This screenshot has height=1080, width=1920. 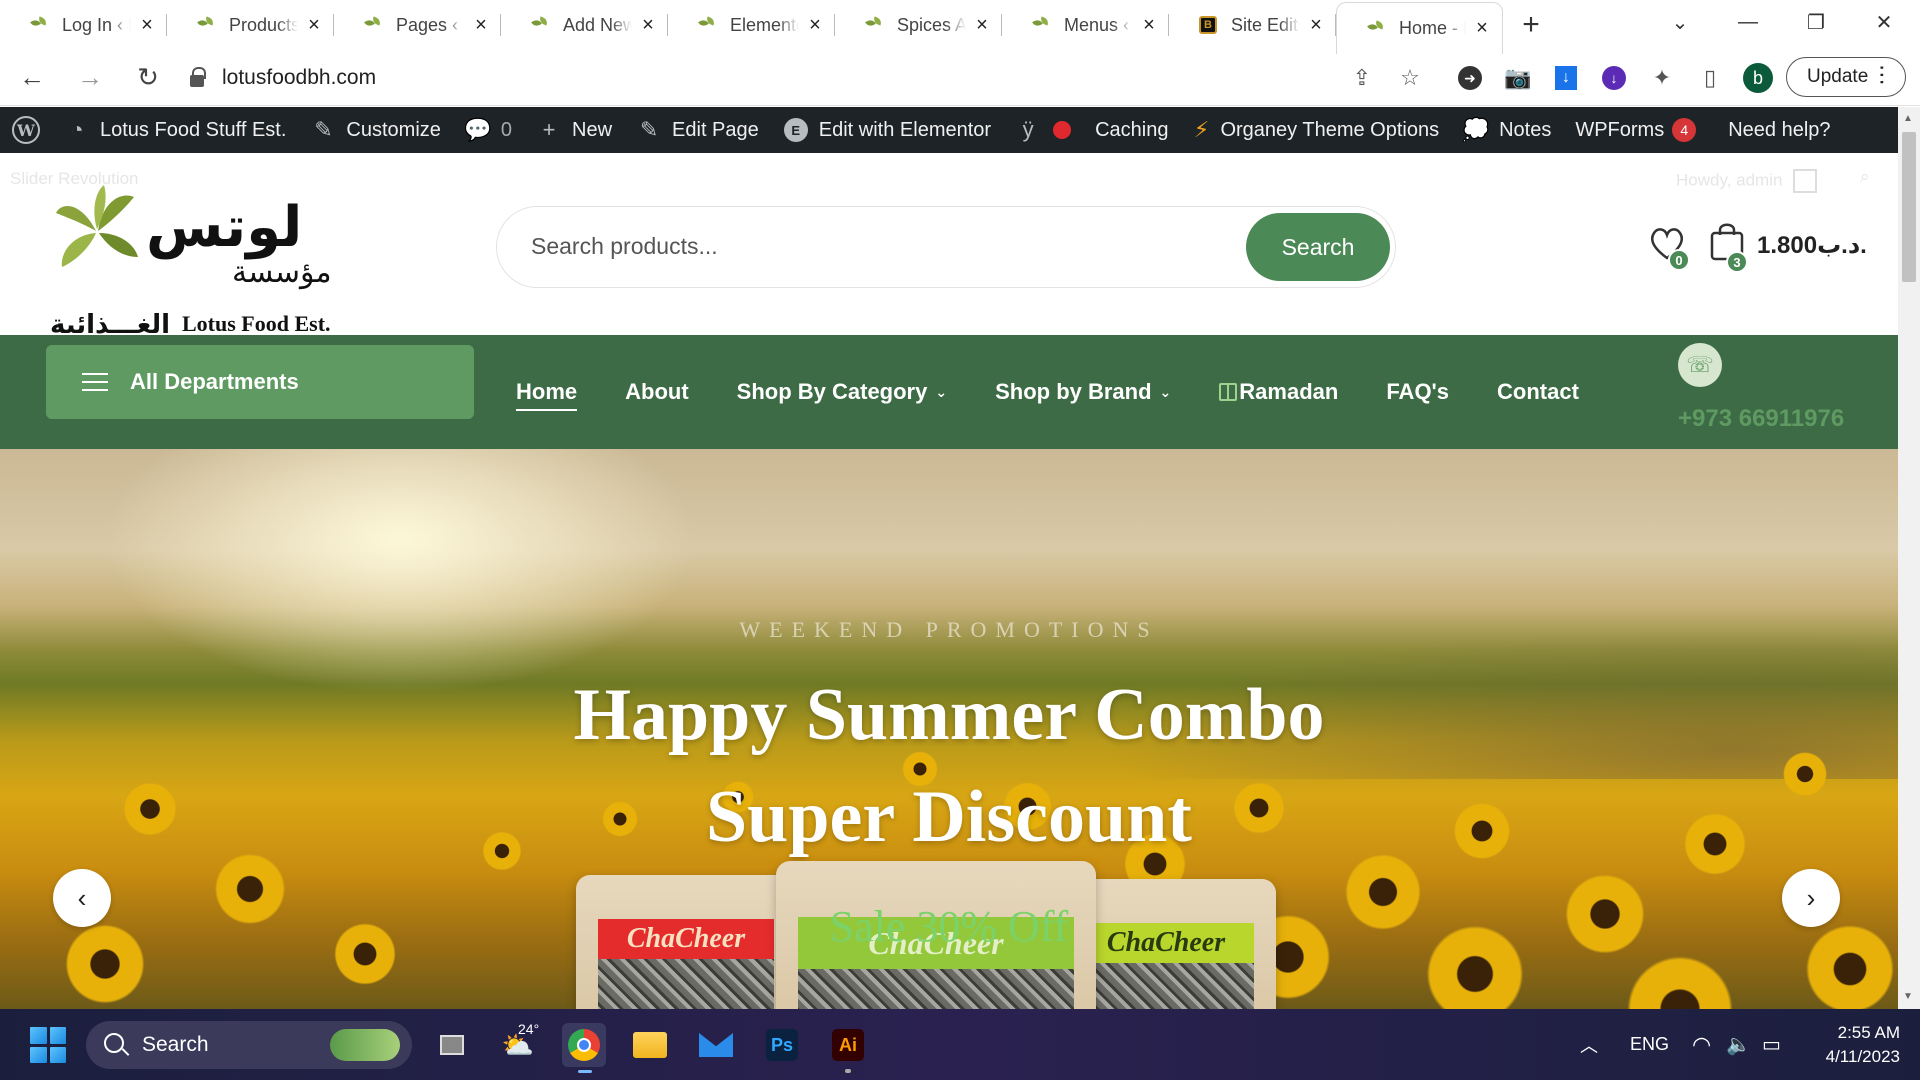 I want to click on menu-item-home: Home, so click(x=547, y=395).